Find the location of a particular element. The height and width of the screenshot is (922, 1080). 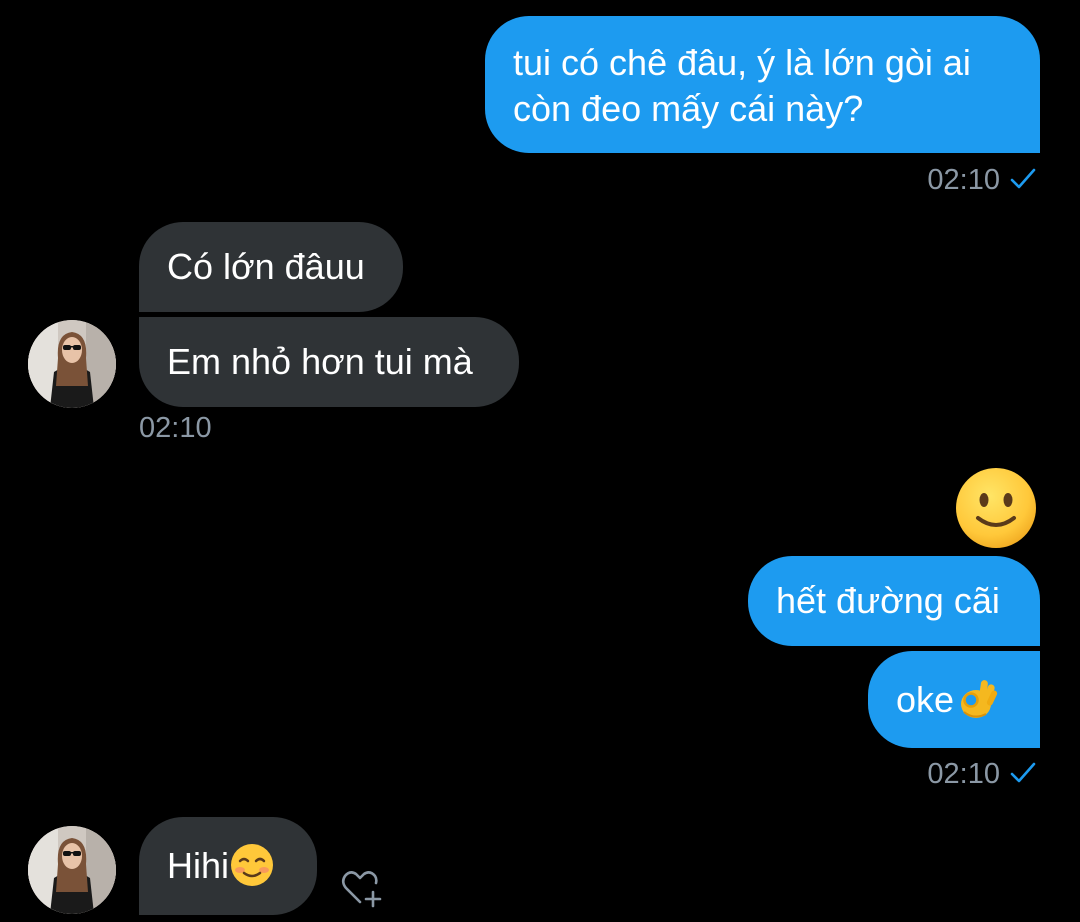

message-text: Hihi is located at coordinates (198, 865).